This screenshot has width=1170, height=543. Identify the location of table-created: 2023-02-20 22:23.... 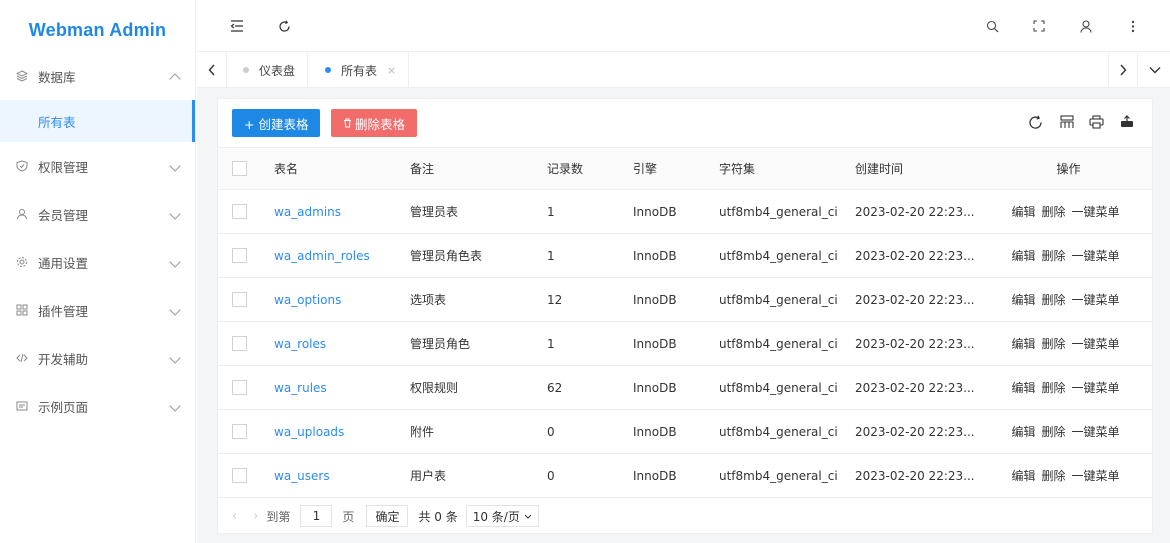
(920, 255).